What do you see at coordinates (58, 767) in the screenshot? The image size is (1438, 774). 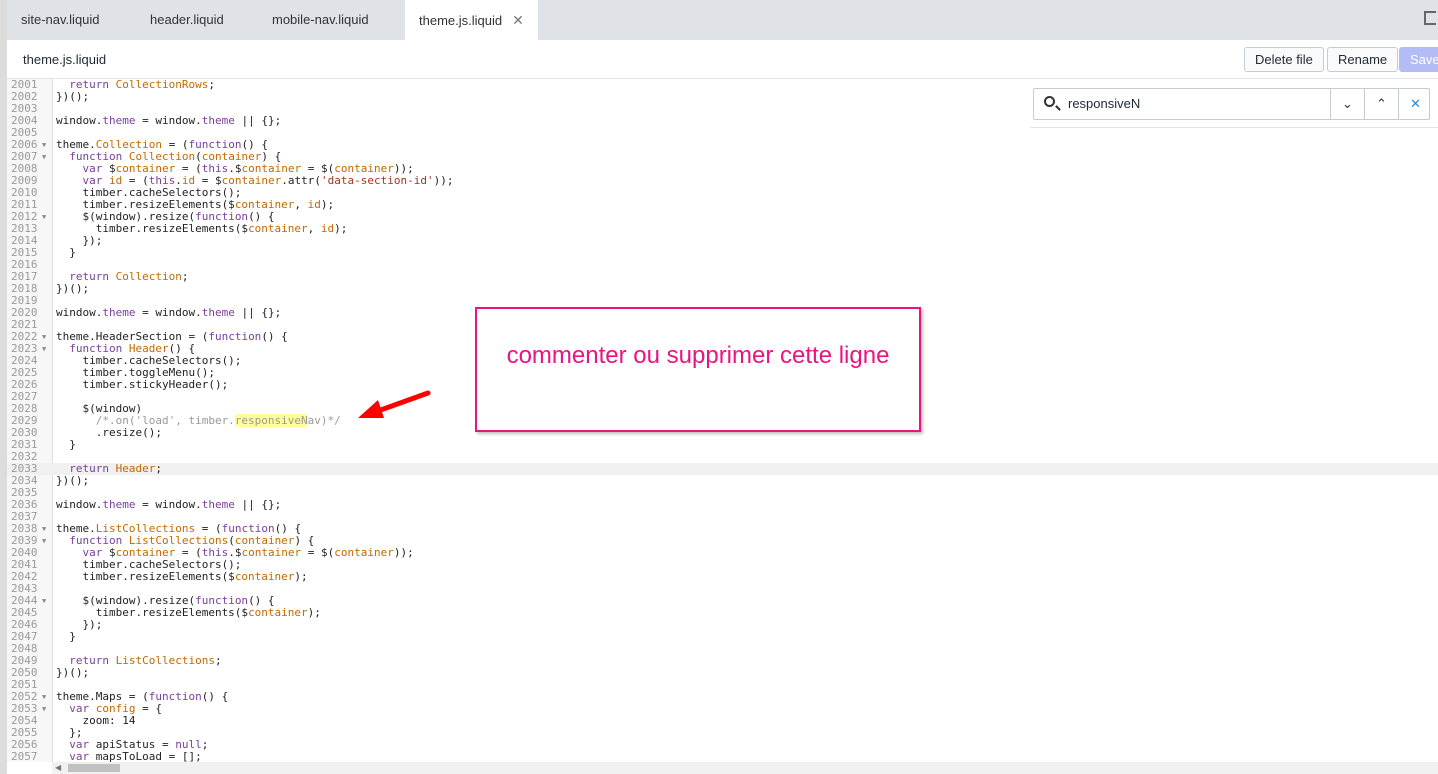 I see `scroll-left-icon: ◀` at bounding box center [58, 767].